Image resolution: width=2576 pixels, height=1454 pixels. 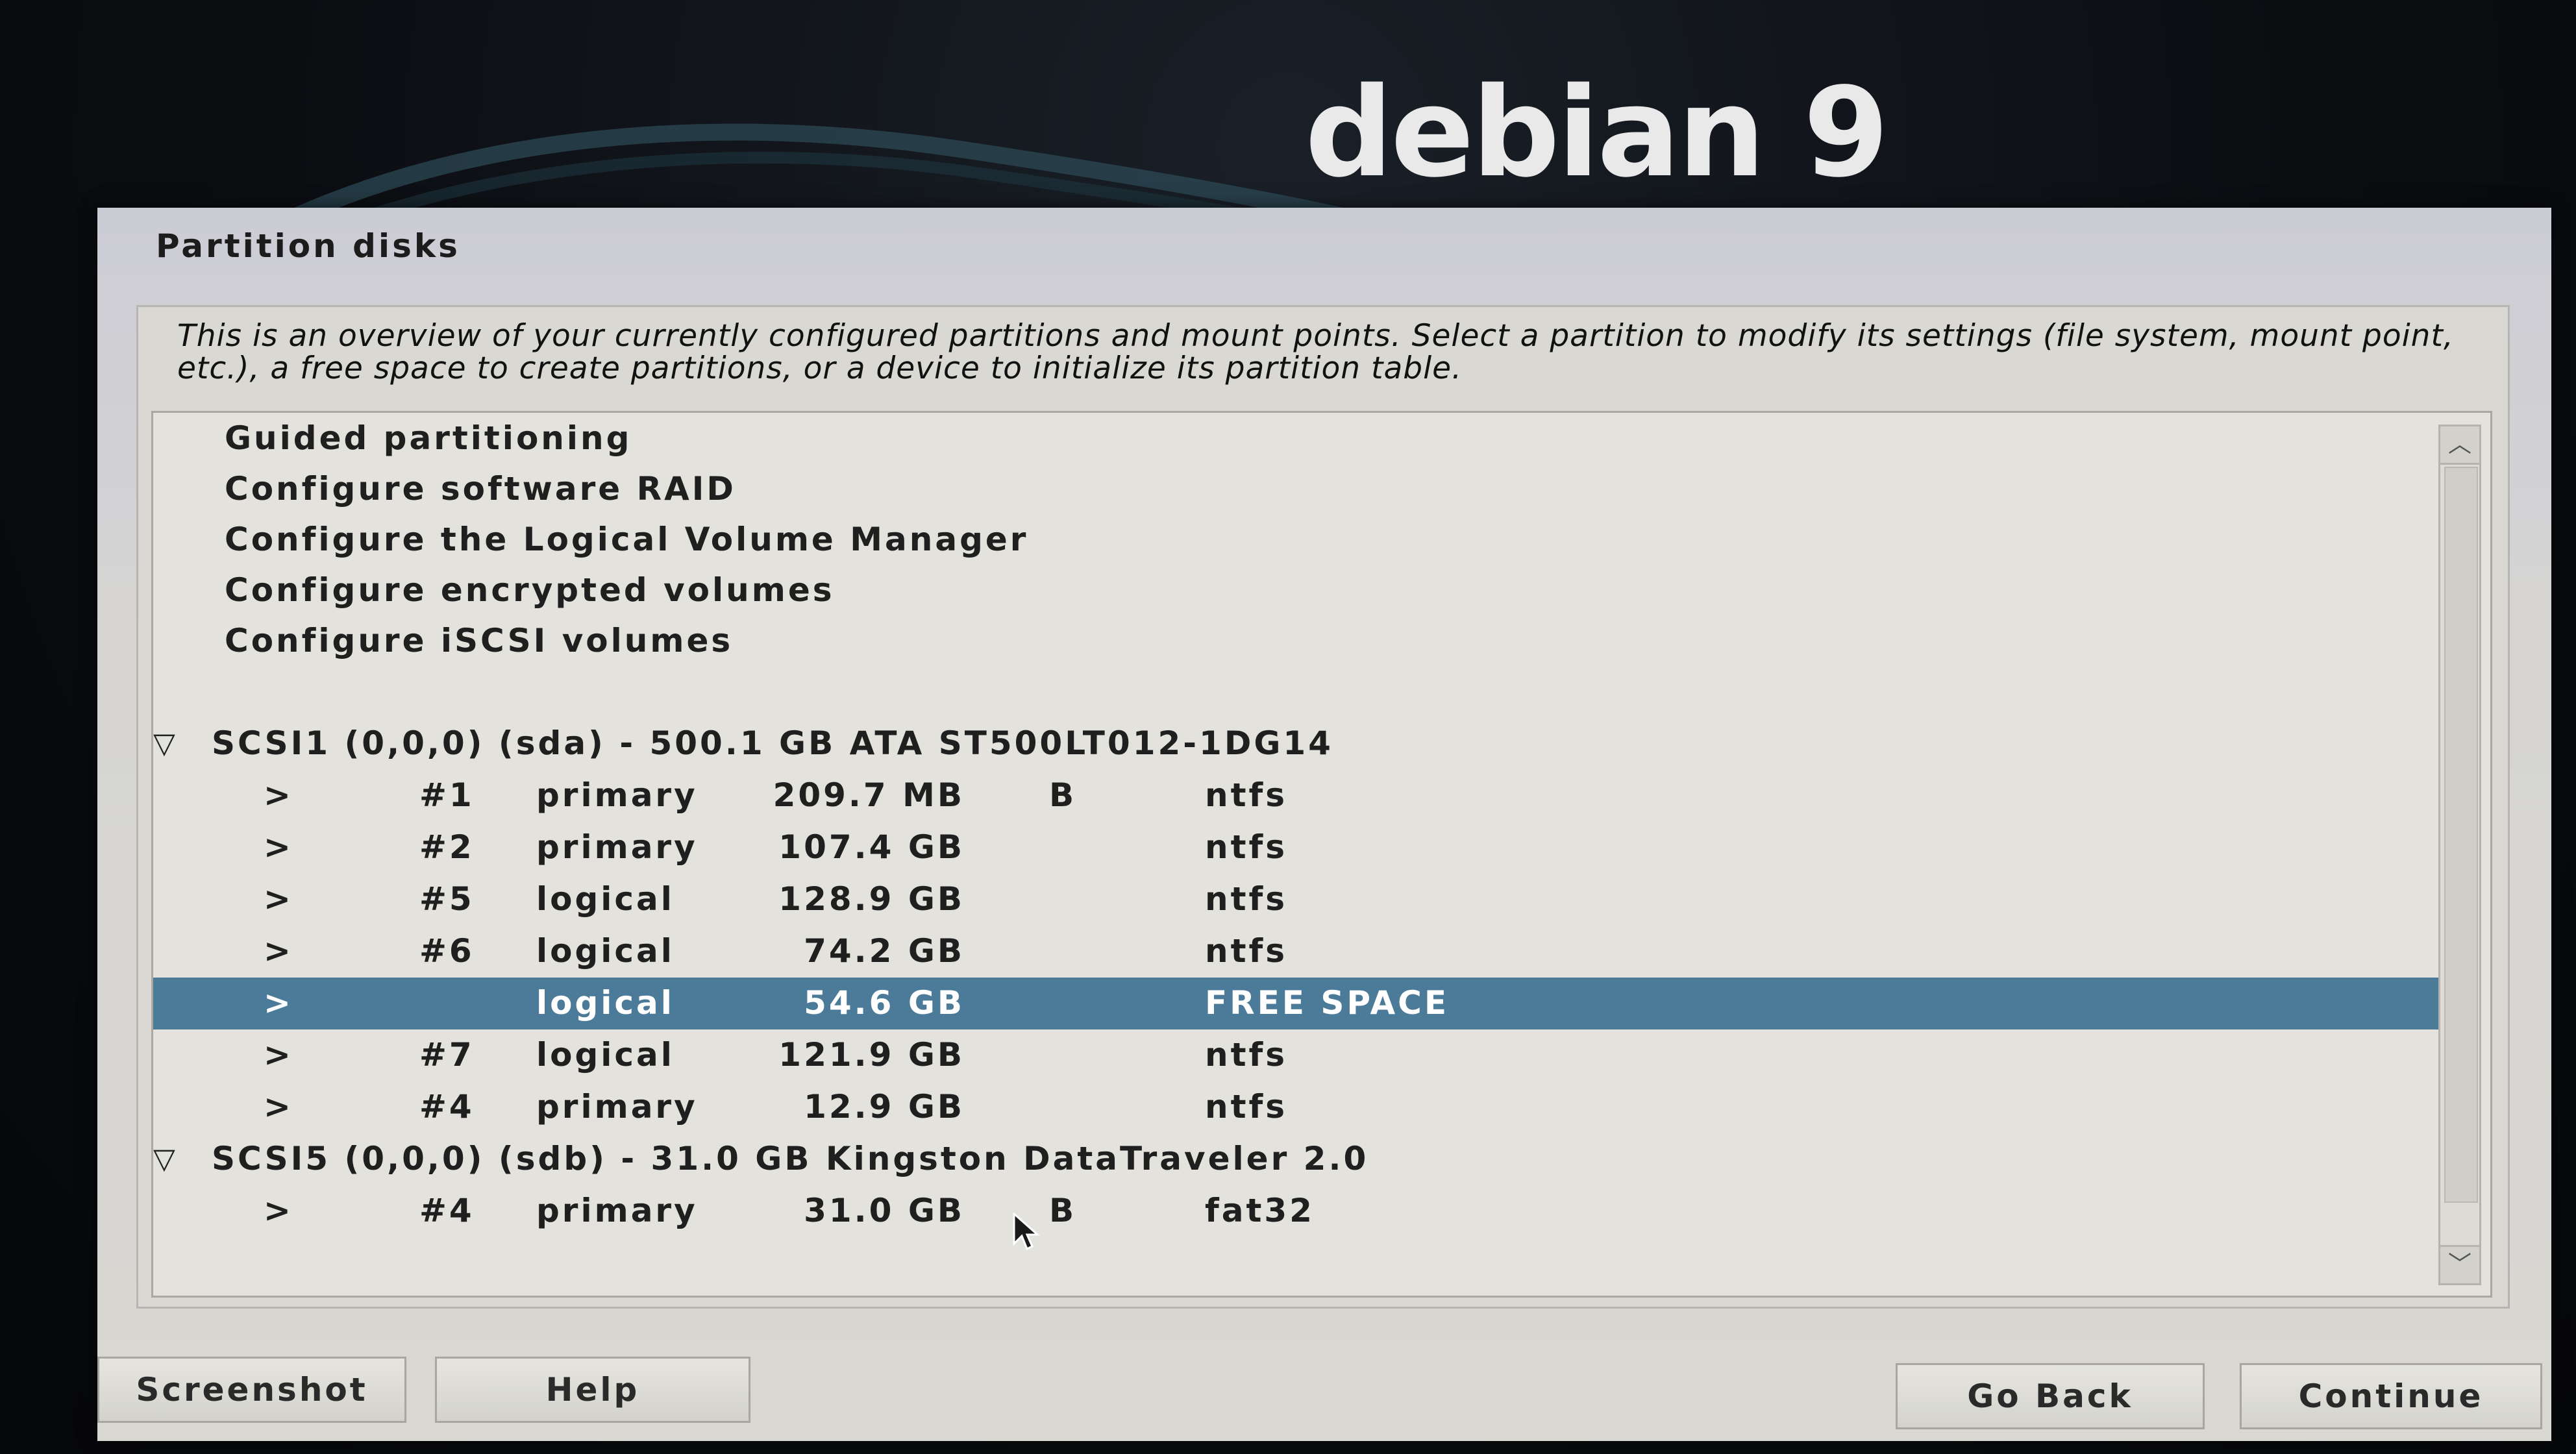 What do you see at coordinates (627, 539) in the screenshot?
I see `menu-item-label: Configure the Logical Volume Manager` at bounding box center [627, 539].